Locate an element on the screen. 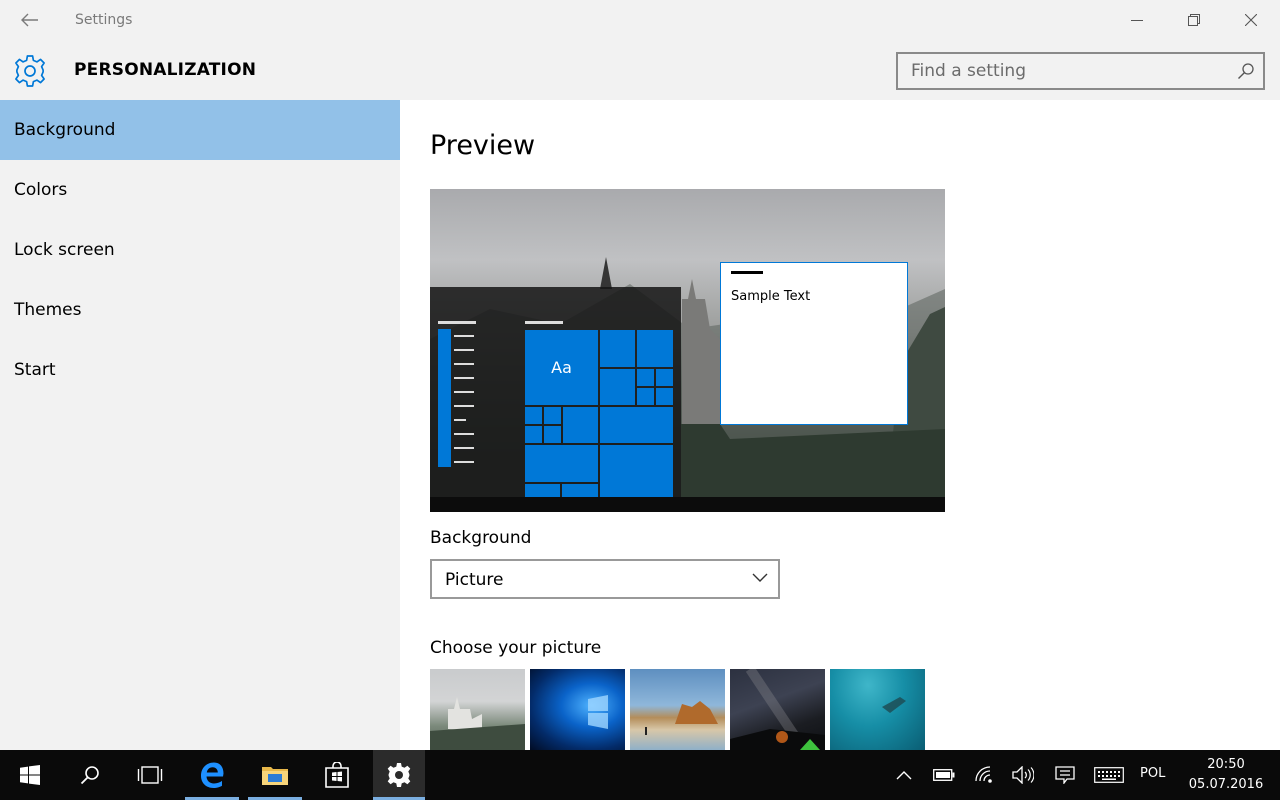  touch-keyboard-button is located at coordinates (1109, 775).